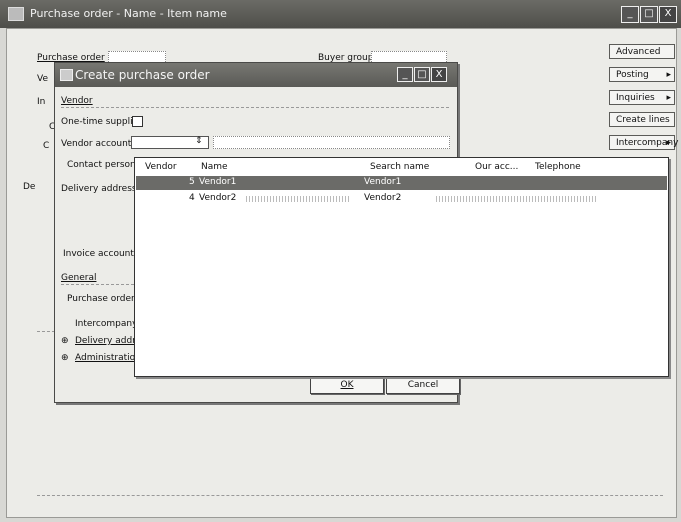 Image resolution: width=681 pixels, height=522 pixels. What do you see at coordinates (632, 75) in the screenshot?
I see `posting-button-label: Posting` at bounding box center [632, 75].